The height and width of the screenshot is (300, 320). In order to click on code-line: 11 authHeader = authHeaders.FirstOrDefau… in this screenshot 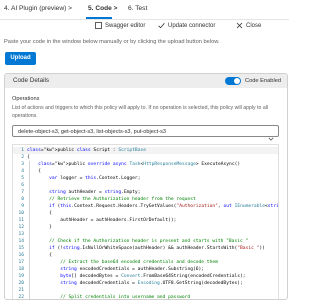, I will do `click(145, 220)`.